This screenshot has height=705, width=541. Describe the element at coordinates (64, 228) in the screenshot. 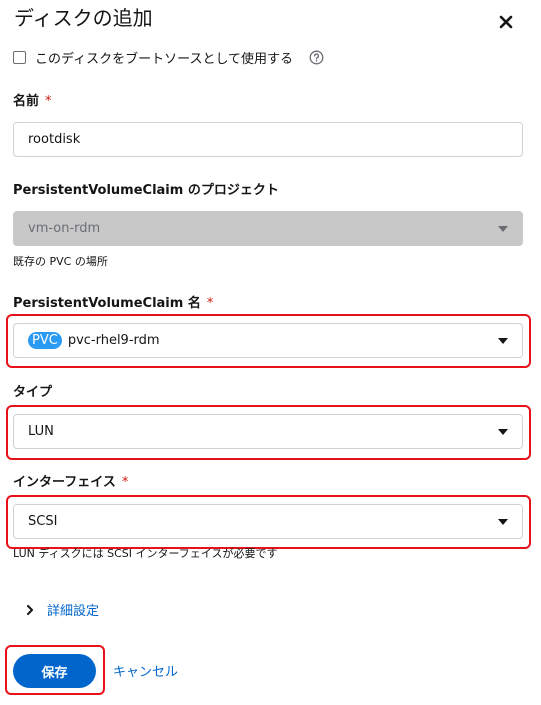

I see `pvc-project-value: vm-on-rdm` at that location.